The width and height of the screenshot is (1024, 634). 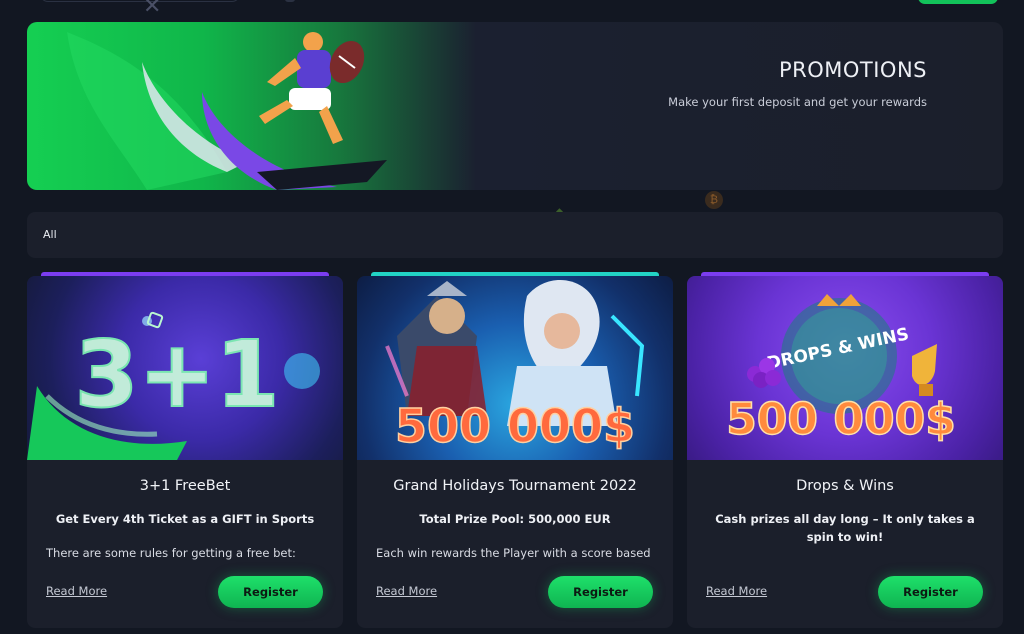 What do you see at coordinates (140, 1) in the screenshot?
I see `header-search-field` at bounding box center [140, 1].